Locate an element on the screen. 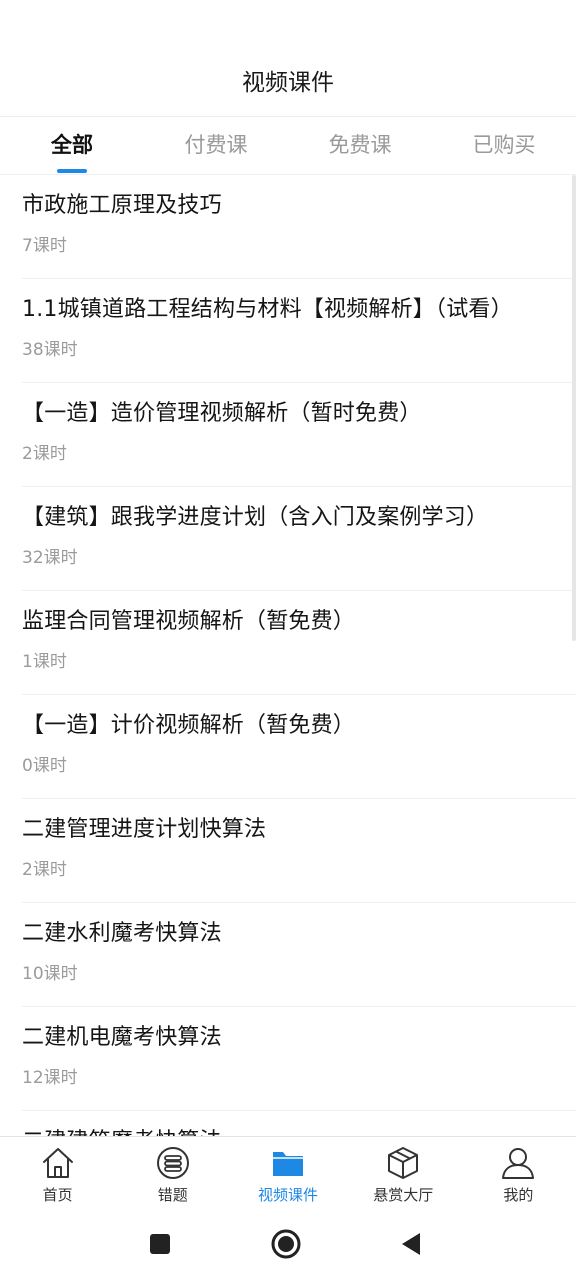 The width and height of the screenshot is (576, 1280). tab-paid: 付费课 is located at coordinates (216, 145).